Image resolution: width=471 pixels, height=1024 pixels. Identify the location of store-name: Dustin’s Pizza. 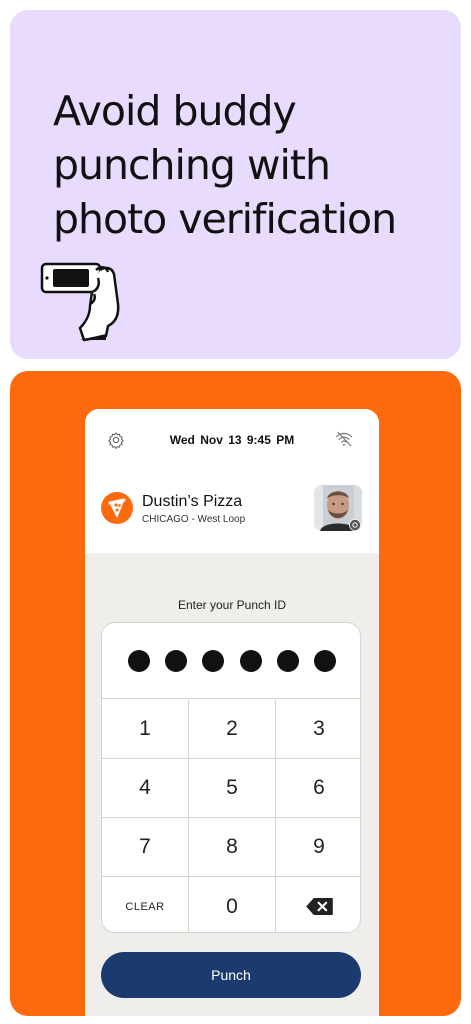
(192, 501).